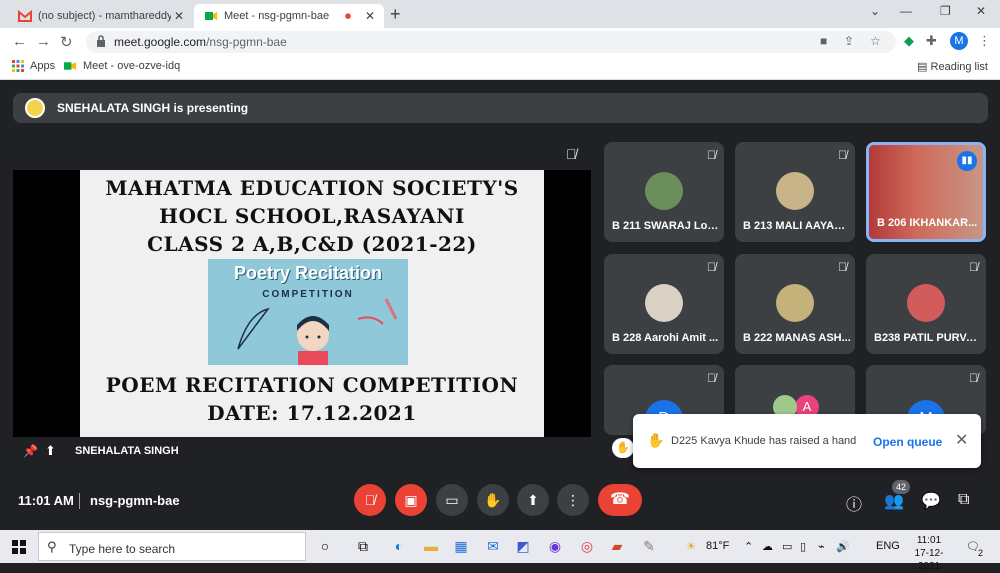 This screenshot has height=573, width=1000. What do you see at coordinates (19, 41) in the screenshot?
I see `back-button: ←` at bounding box center [19, 41].